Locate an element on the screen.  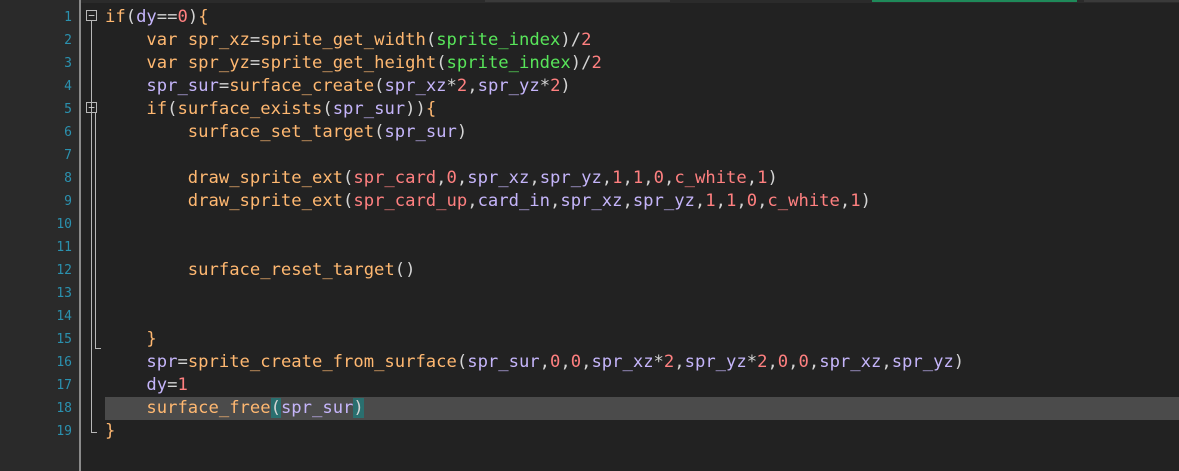
line-number: 18 is located at coordinates (64, 408).